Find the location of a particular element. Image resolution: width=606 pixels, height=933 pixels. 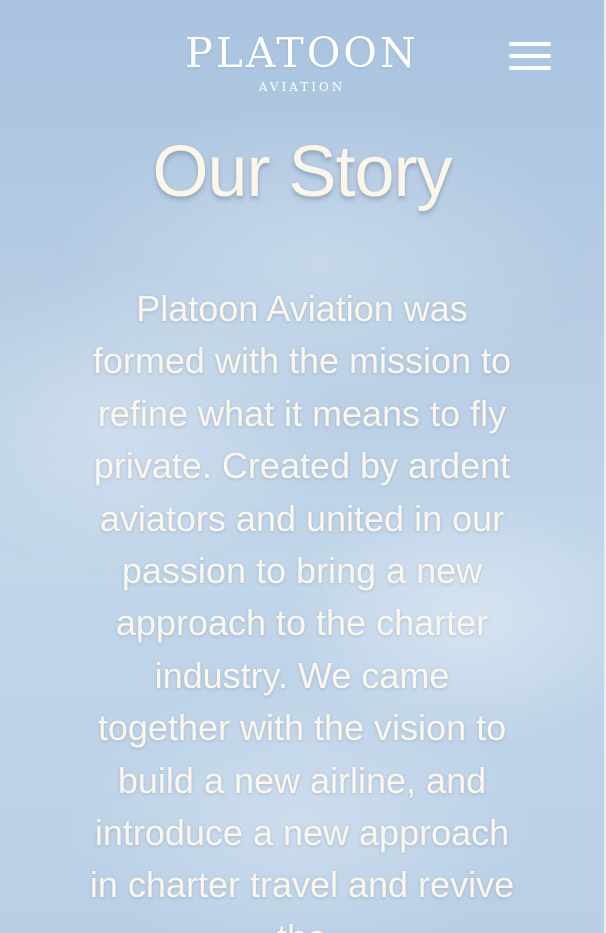

menu-bar-bottom is located at coordinates (530, 68).